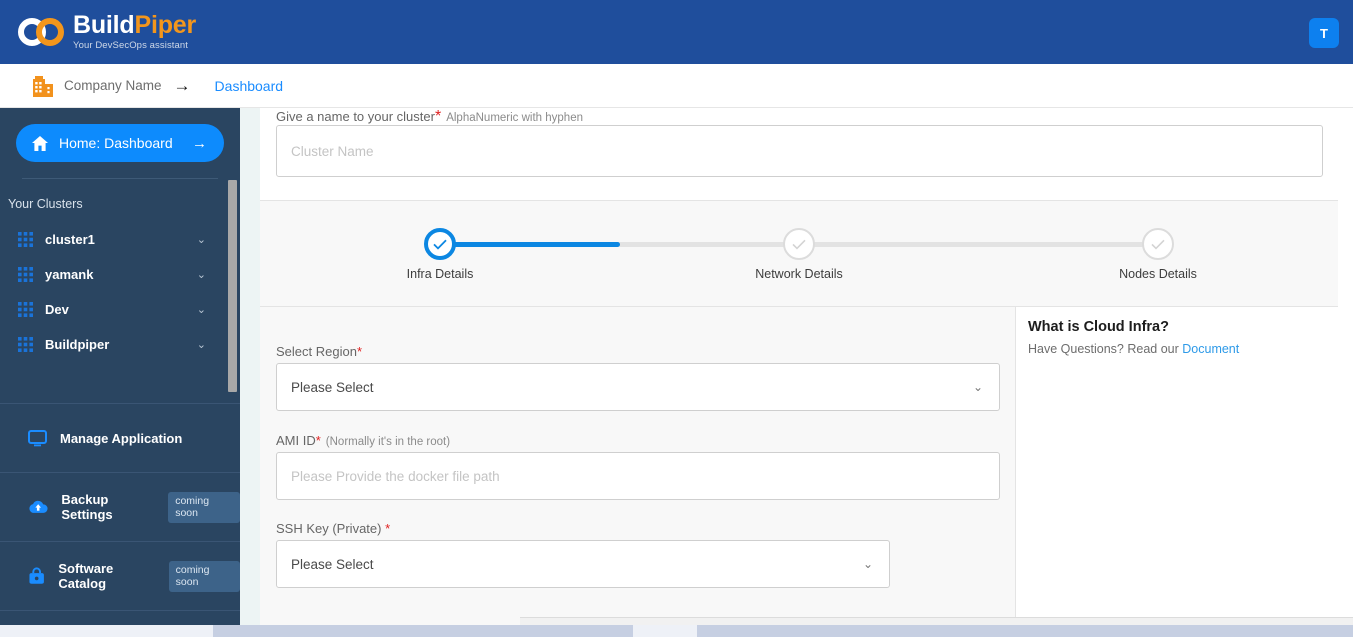 The height and width of the screenshot is (637, 1353). Describe the element at coordinates (87, 507) in the screenshot. I see `sidebar-label: Backup Settings` at that location.